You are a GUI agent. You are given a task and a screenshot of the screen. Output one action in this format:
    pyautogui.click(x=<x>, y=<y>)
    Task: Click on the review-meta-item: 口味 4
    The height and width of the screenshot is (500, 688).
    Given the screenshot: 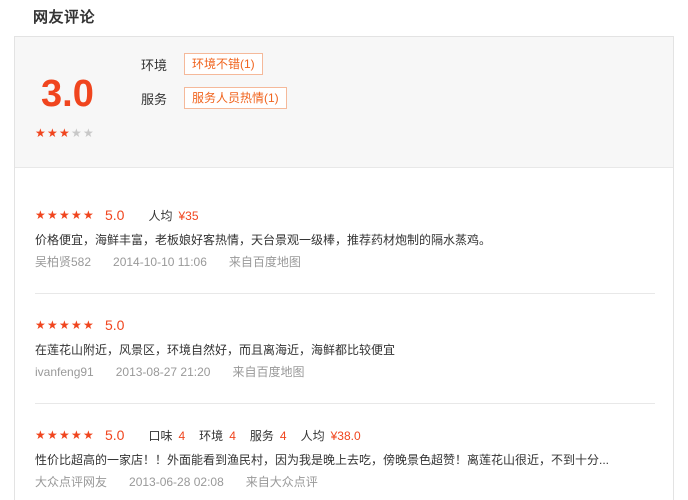 What is the action you would take?
    pyautogui.click(x=166, y=435)
    